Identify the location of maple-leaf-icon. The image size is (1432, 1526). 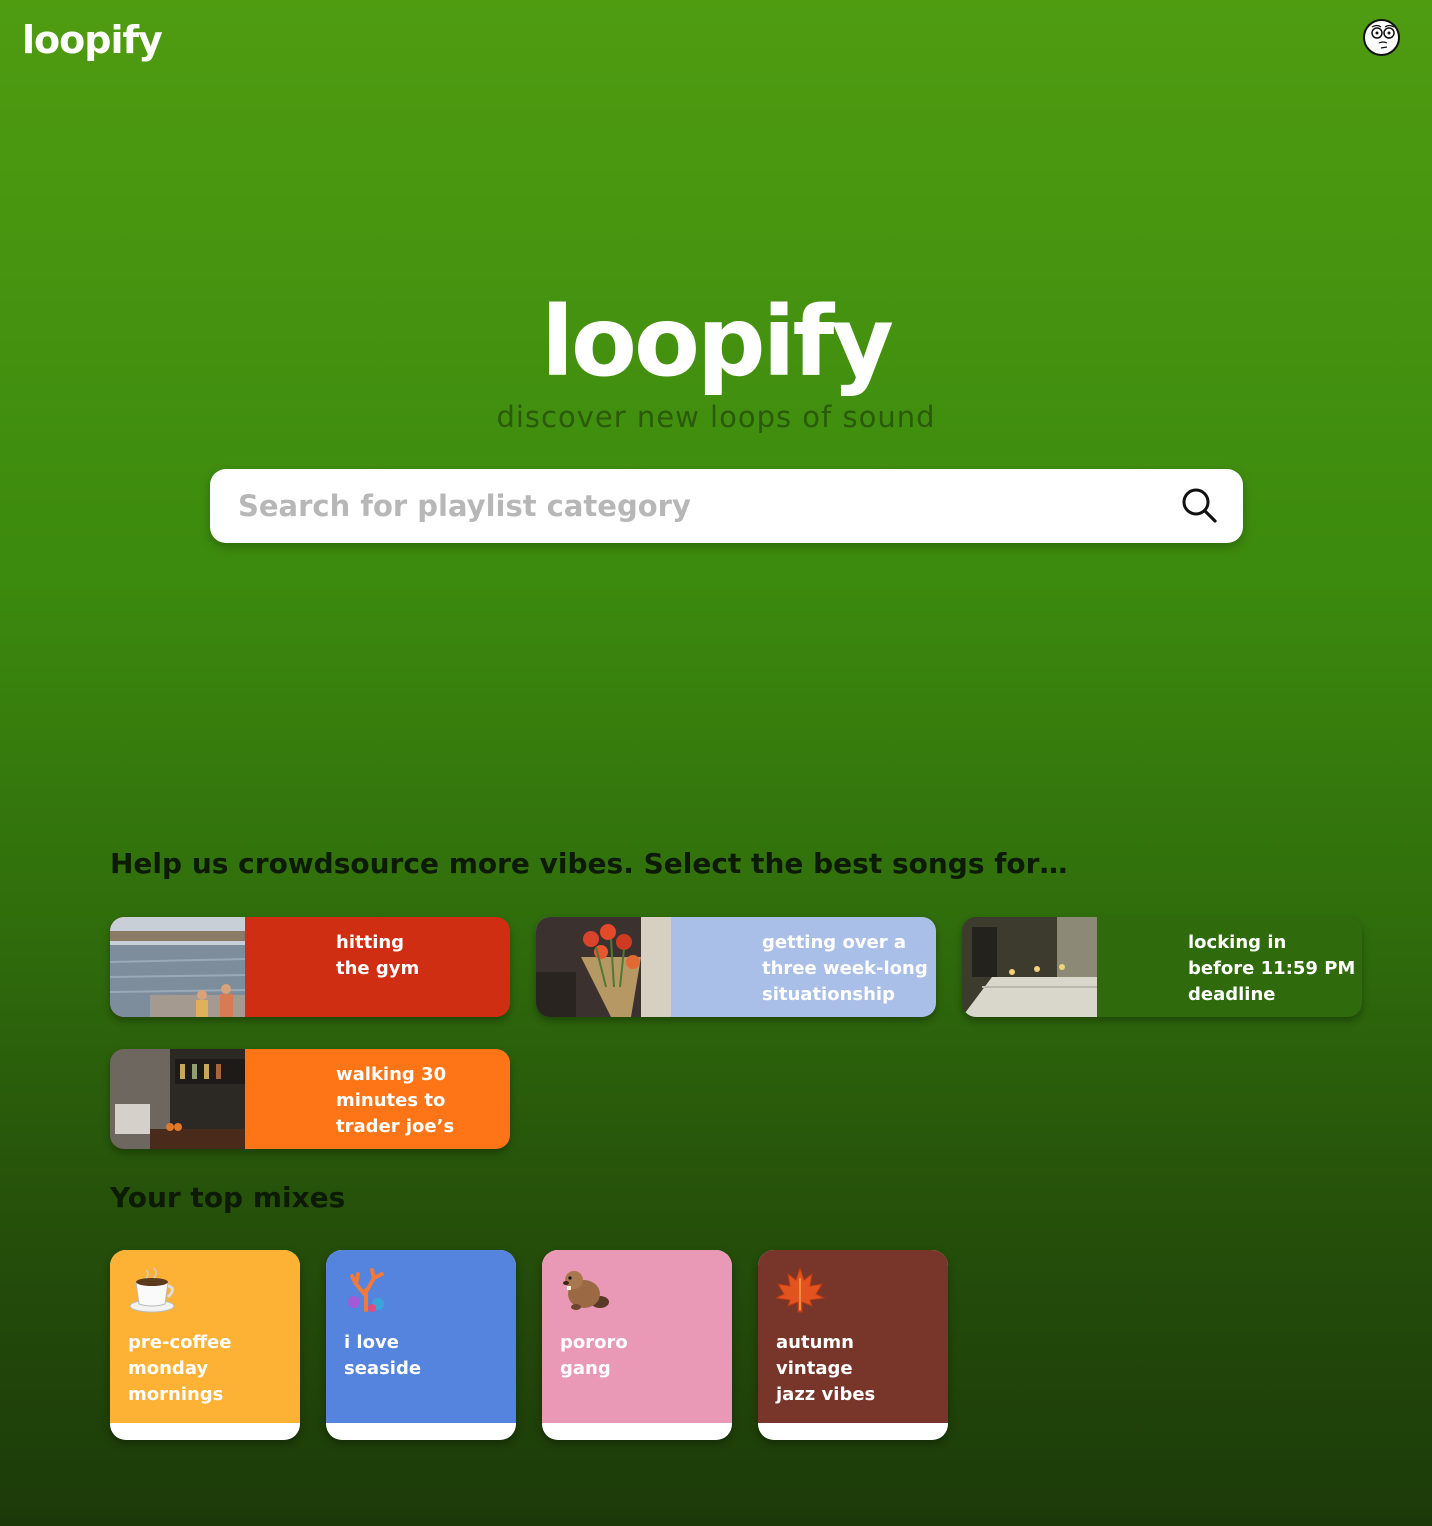
(801, 1290).